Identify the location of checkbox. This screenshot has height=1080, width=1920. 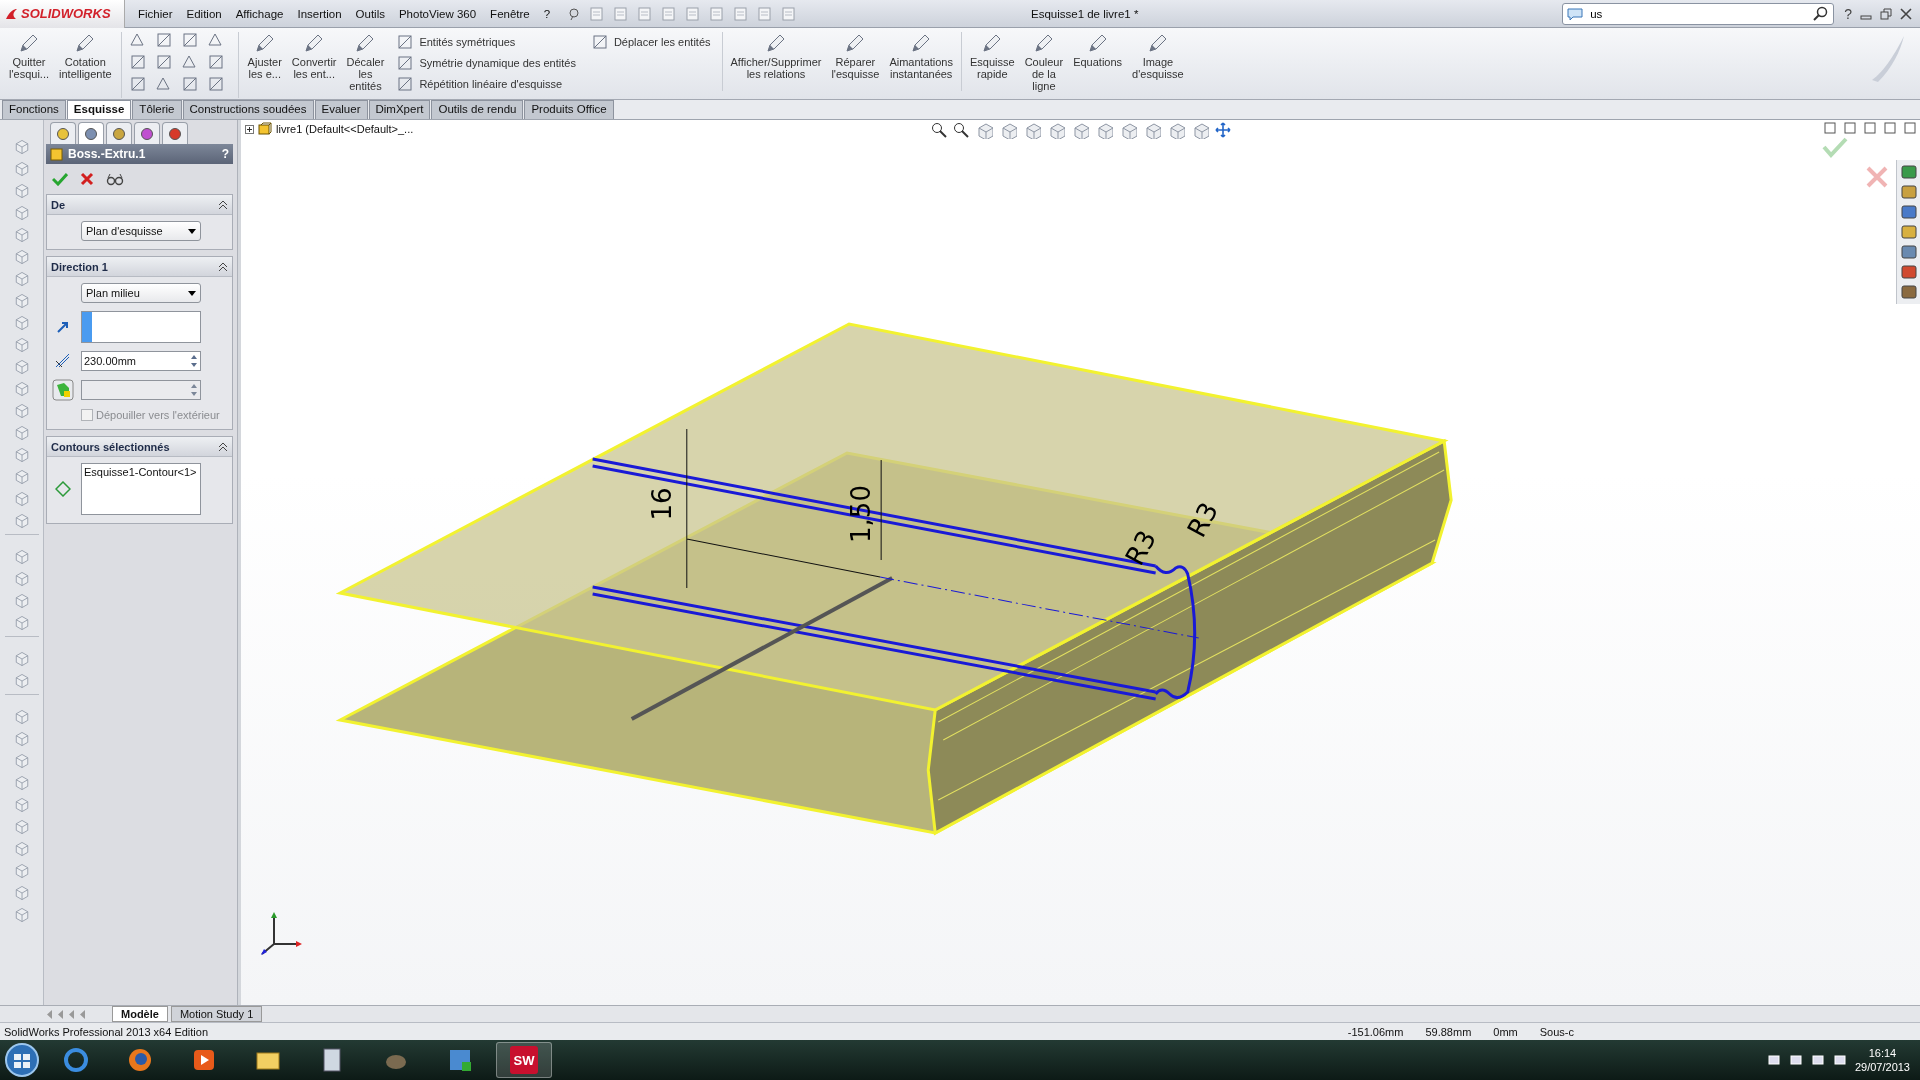
(87, 415).